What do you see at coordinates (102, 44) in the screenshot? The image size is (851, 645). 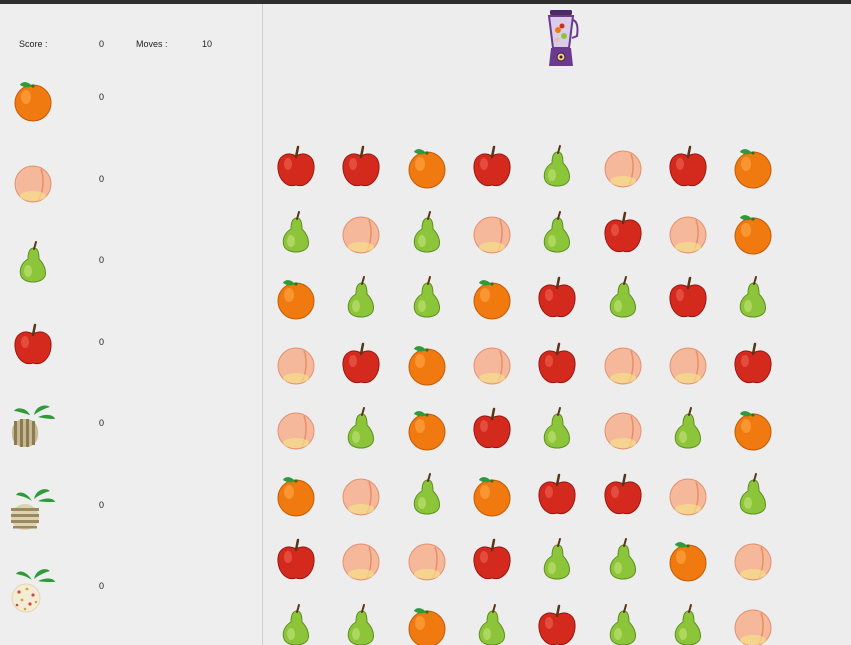 I see `score-value: 0` at bounding box center [102, 44].